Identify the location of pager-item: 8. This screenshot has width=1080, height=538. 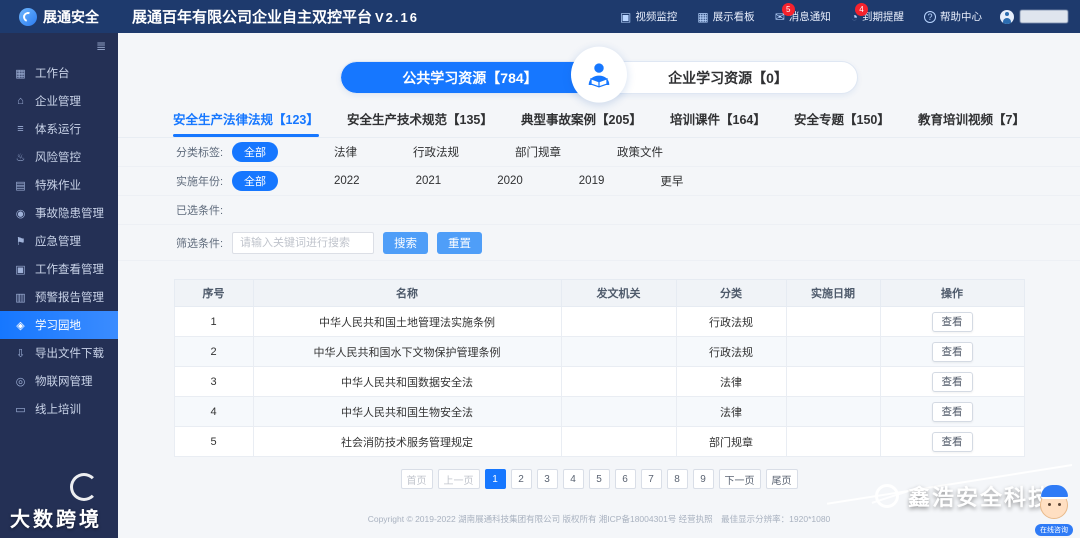
(677, 479).